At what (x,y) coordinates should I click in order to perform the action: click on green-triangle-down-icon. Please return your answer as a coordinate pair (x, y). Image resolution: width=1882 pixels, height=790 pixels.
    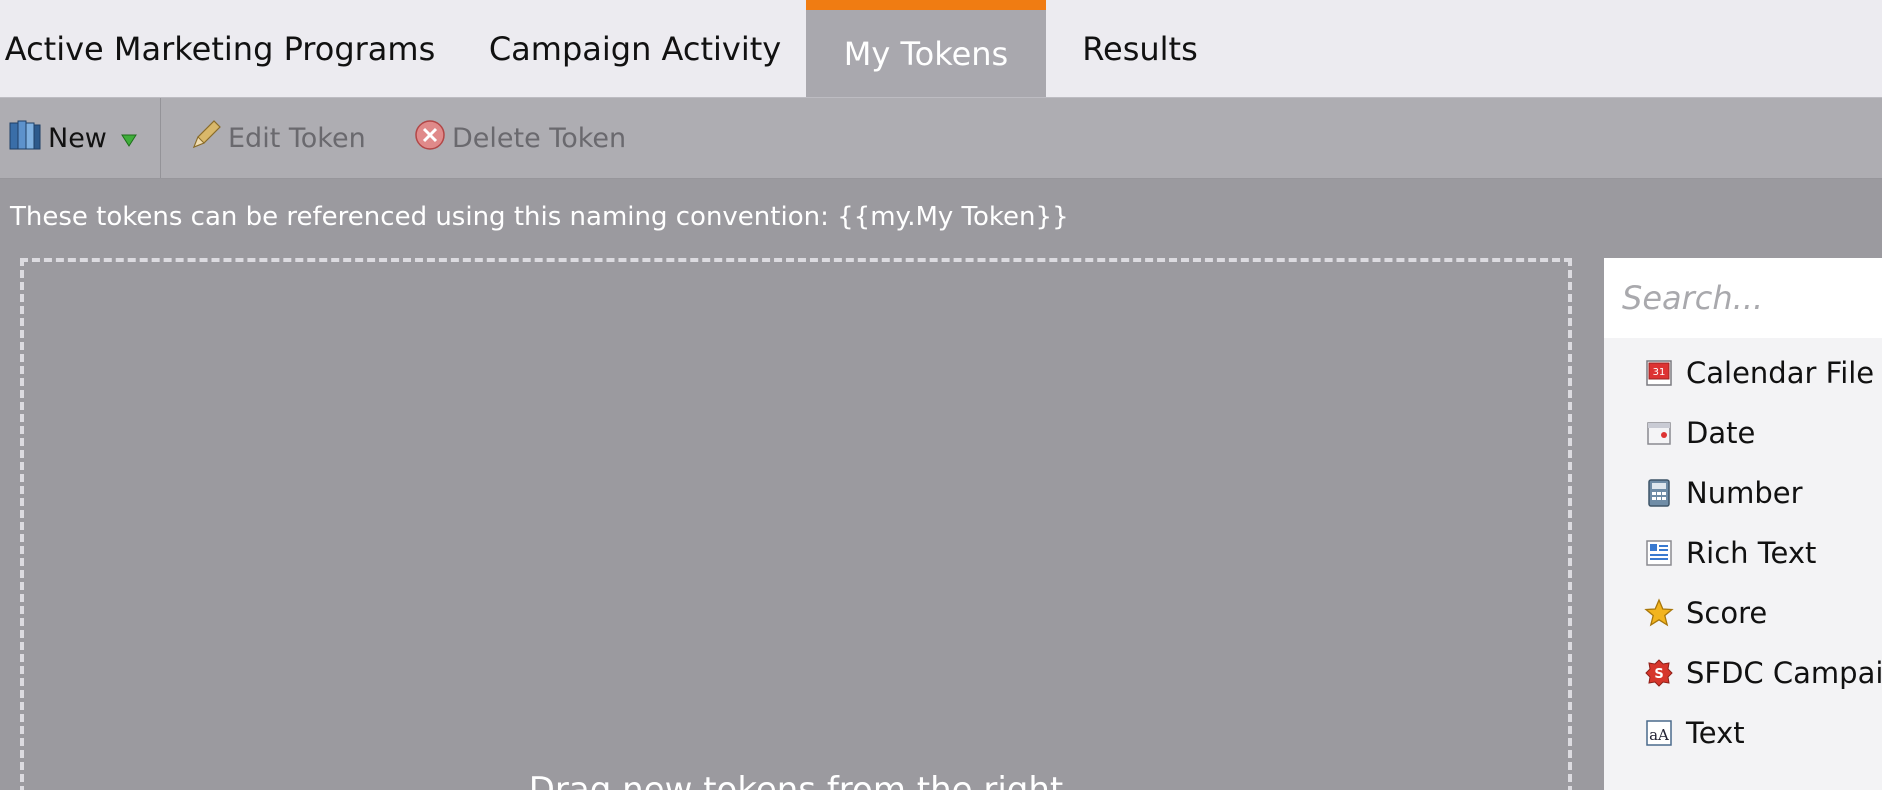
    Looking at the image, I should click on (128, 138).